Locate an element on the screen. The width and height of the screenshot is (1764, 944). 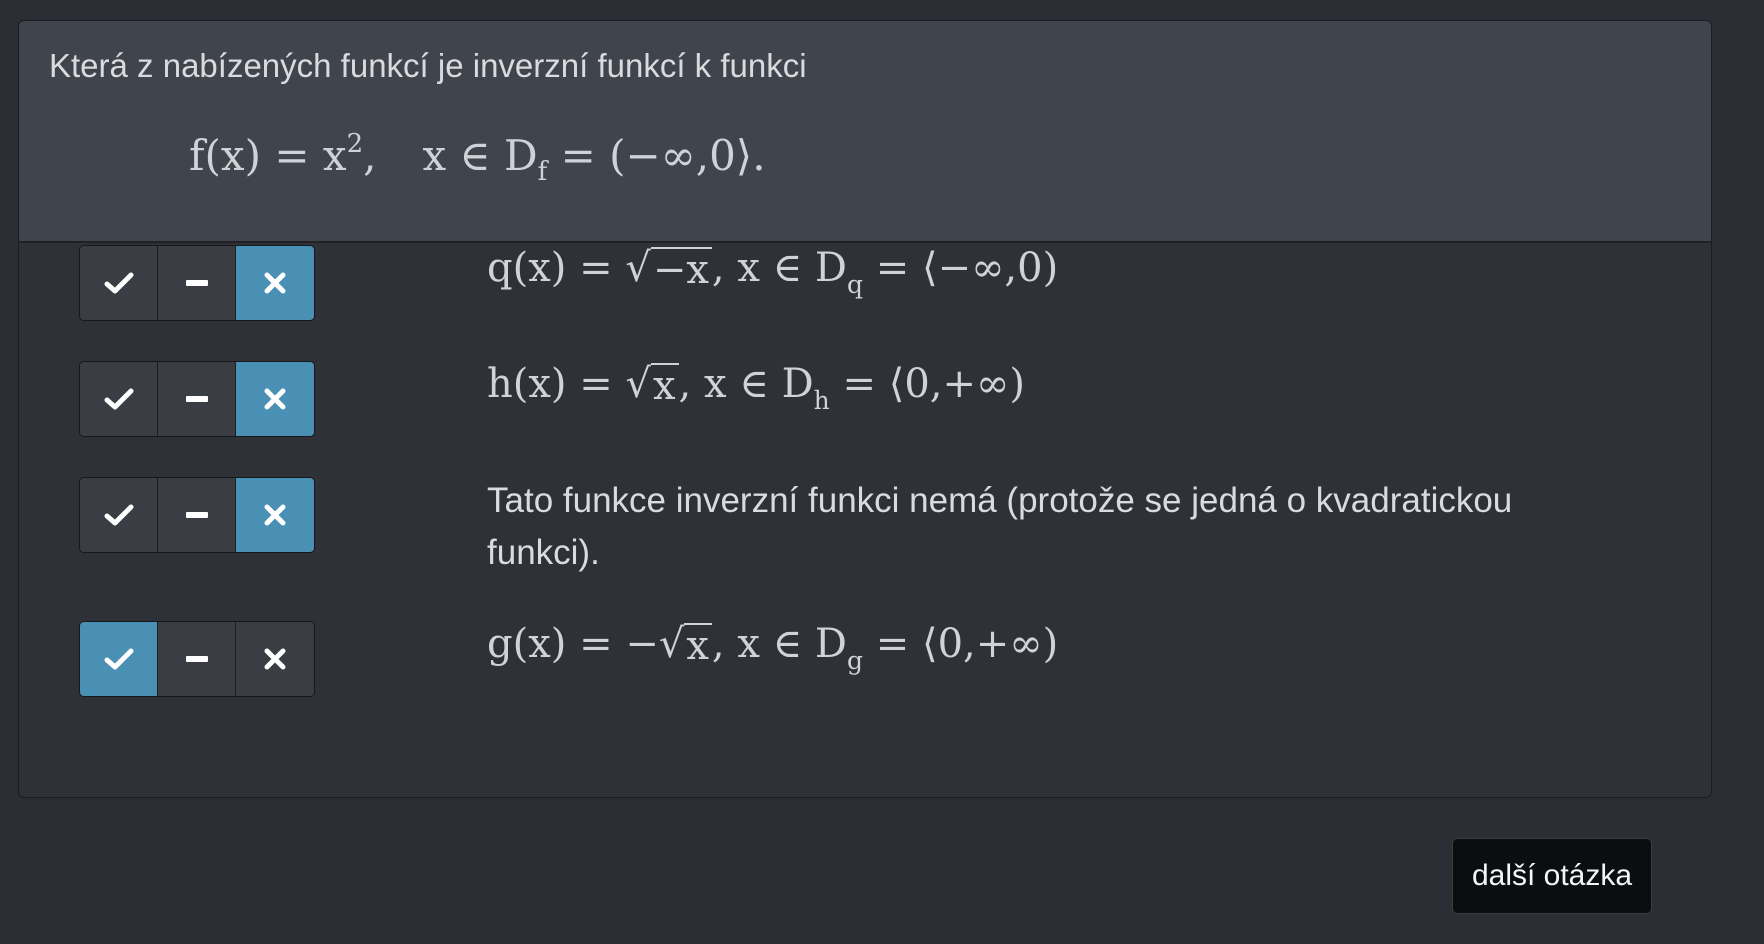
answer-toggle-g is located at coordinates (197, 659).